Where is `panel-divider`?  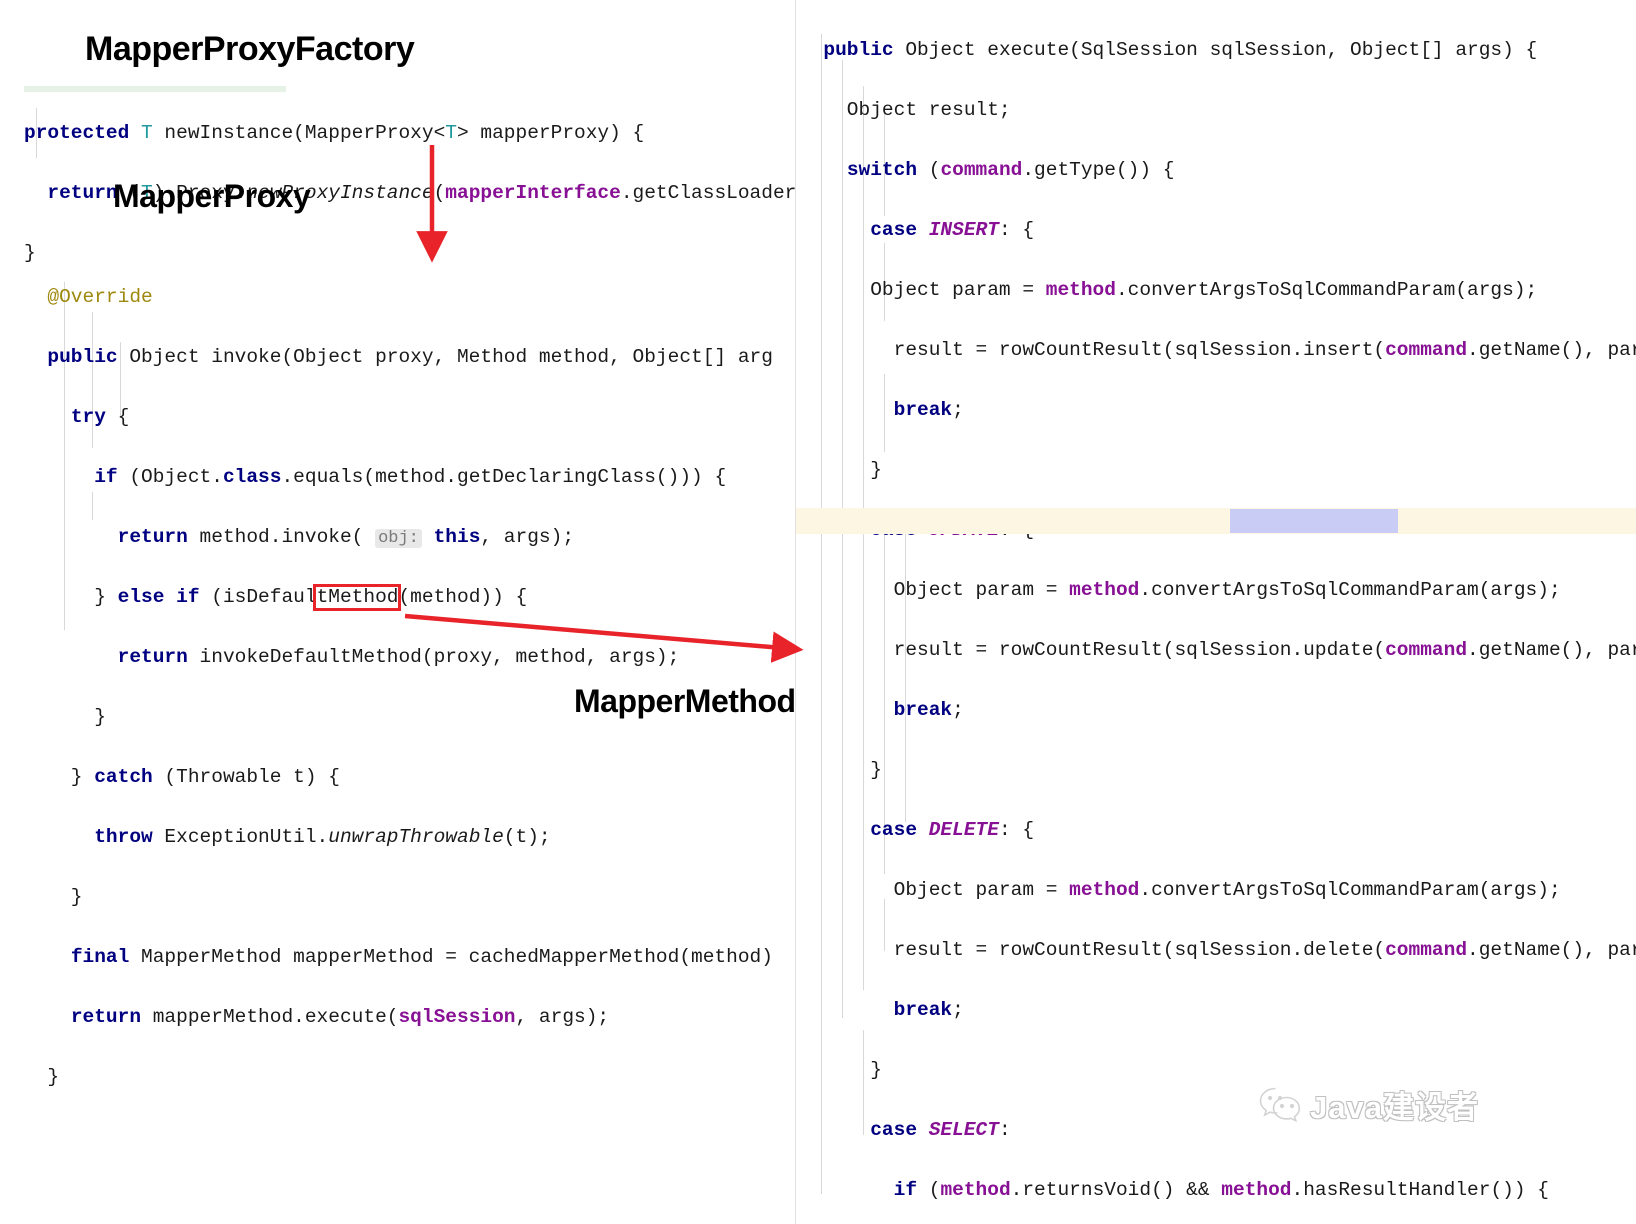 panel-divider is located at coordinates (795, 612).